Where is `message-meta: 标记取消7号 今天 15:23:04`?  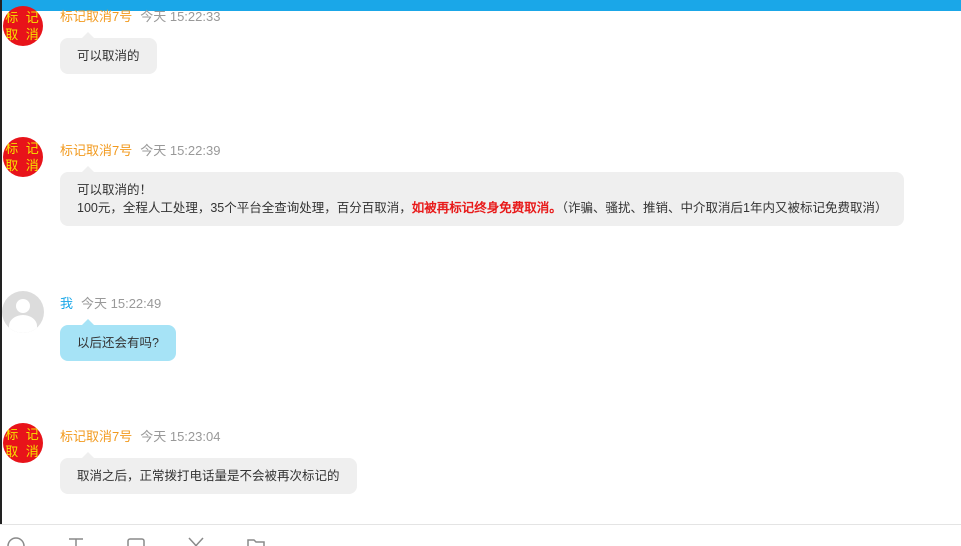
message-meta: 标记取消7号 今天 15:23:04 is located at coordinates (140, 435).